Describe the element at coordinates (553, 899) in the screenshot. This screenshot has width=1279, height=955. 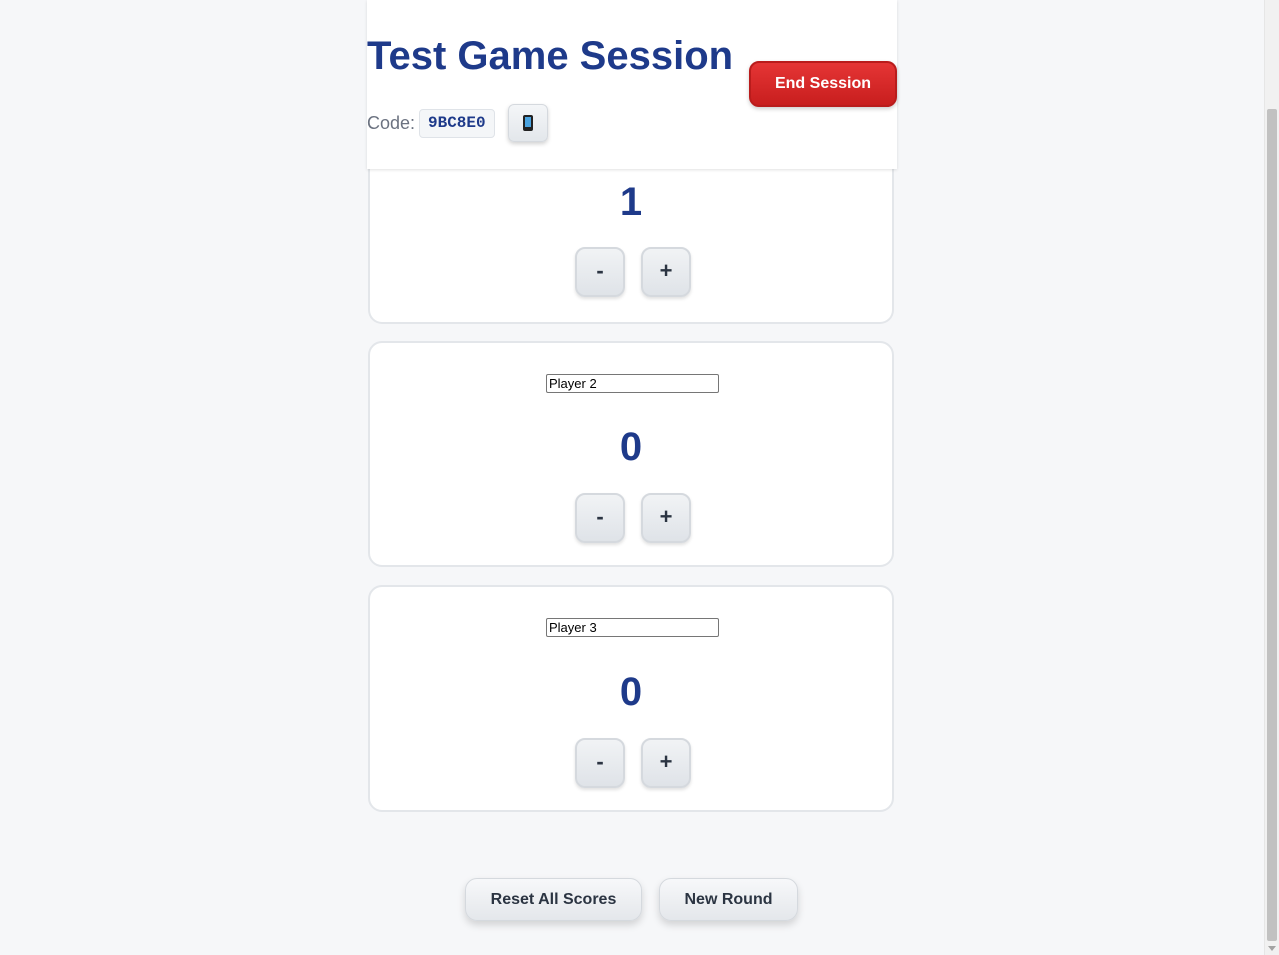
I see `reset-all-scores-button: Reset All Scores` at that location.